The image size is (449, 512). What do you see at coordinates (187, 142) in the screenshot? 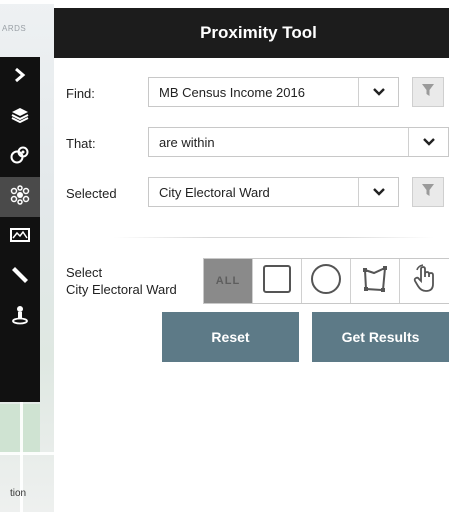
I see `that-select-value: are within` at bounding box center [187, 142].